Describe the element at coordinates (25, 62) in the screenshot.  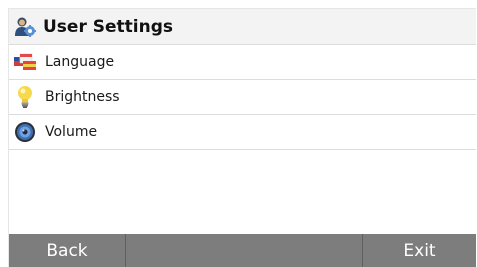
I see `flags-icon` at that location.